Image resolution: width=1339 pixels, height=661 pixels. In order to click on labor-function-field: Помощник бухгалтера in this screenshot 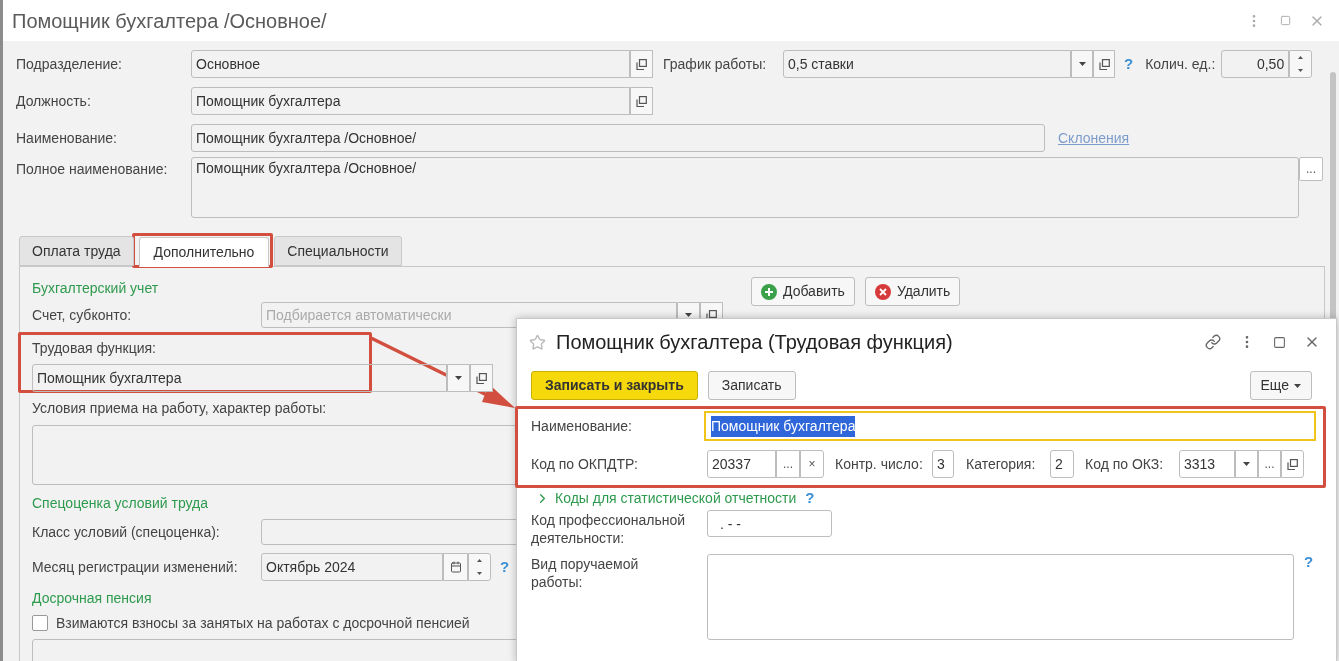, I will do `click(239, 378)`.